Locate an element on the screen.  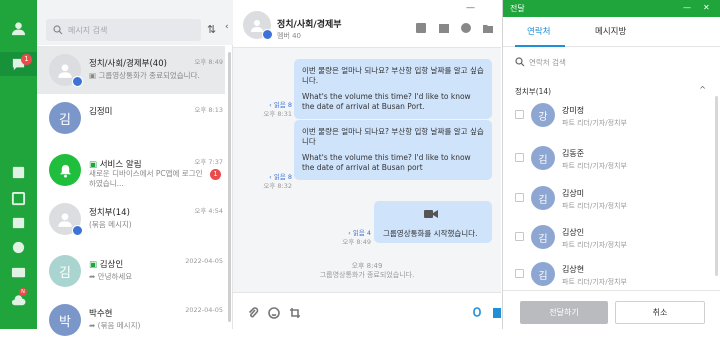
folder-icon is located at coordinates (488, 28).